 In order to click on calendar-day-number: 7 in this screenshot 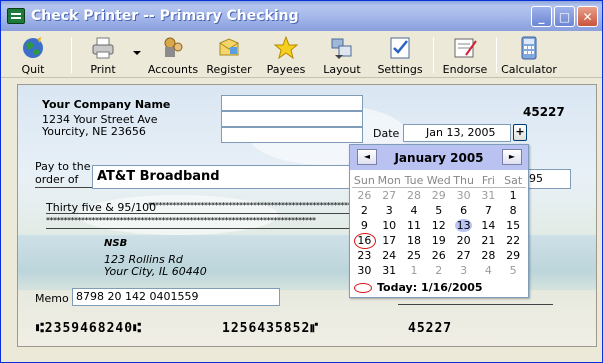, I will do `click(488, 210)`.